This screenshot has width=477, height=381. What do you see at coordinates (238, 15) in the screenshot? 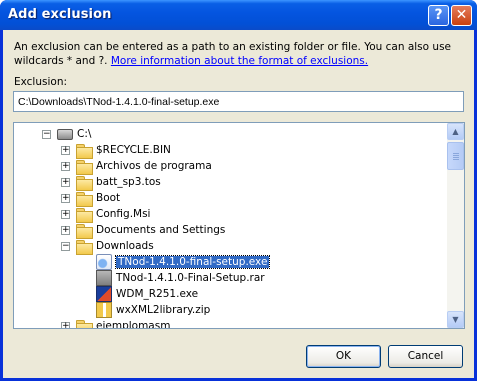
I see `title-bar: Add exclusion ? ✕` at bounding box center [238, 15].